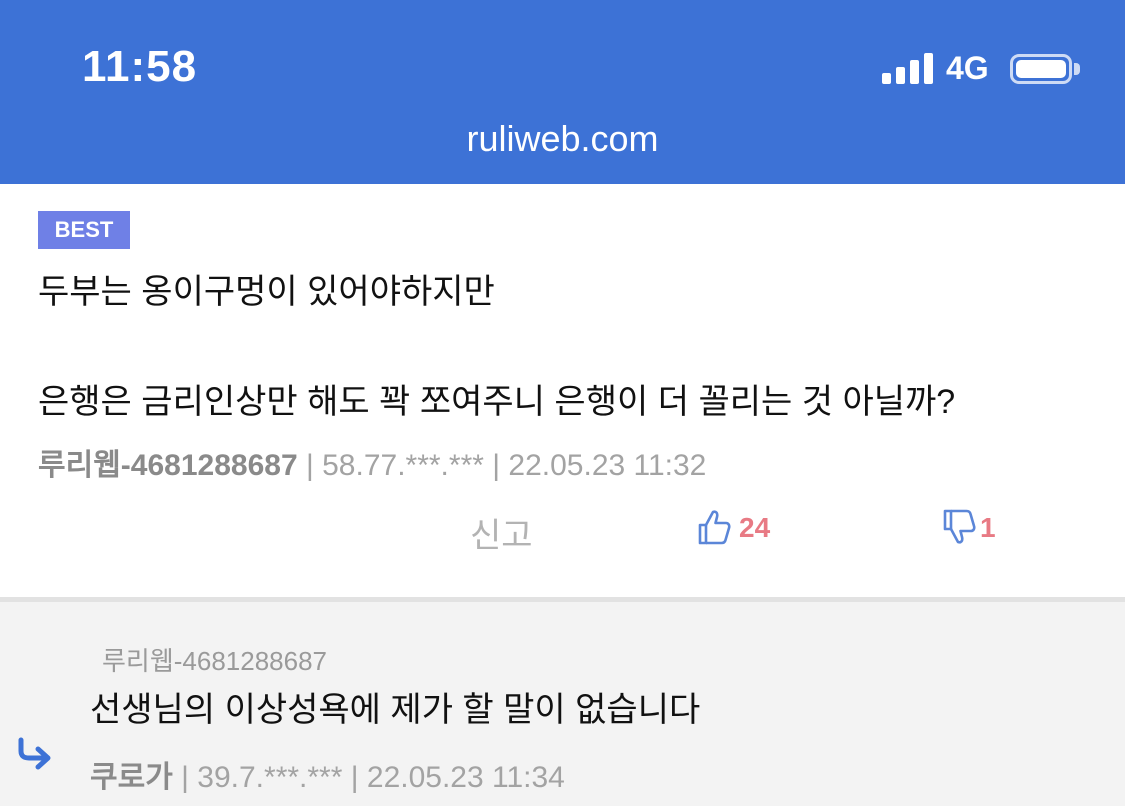 The height and width of the screenshot is (806, 1125). Describe the element at coordinates (497, 402) in the screenshot. I see `comment-line-2: 은행은 금리인상만 해도 꽉 쪼여주니 은행이 더 꼴리는 것 아닐까?` at that location.